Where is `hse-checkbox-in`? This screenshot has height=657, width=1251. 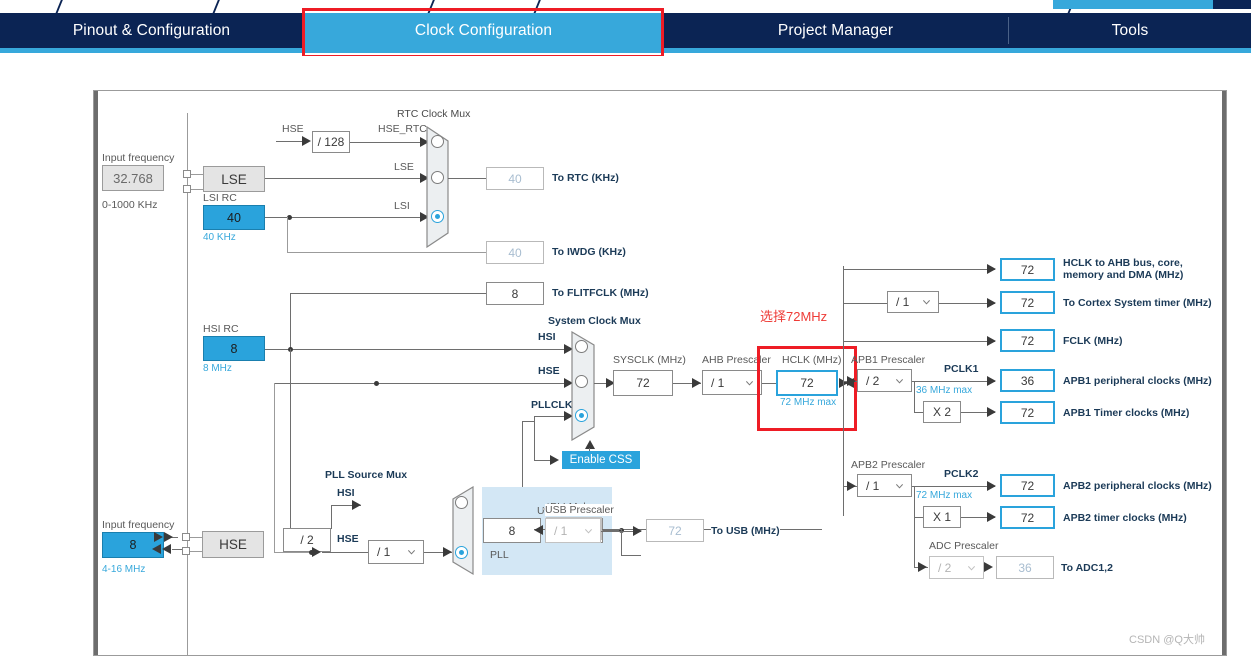
hse-checkbox-in is located at coordinates (186, 537).